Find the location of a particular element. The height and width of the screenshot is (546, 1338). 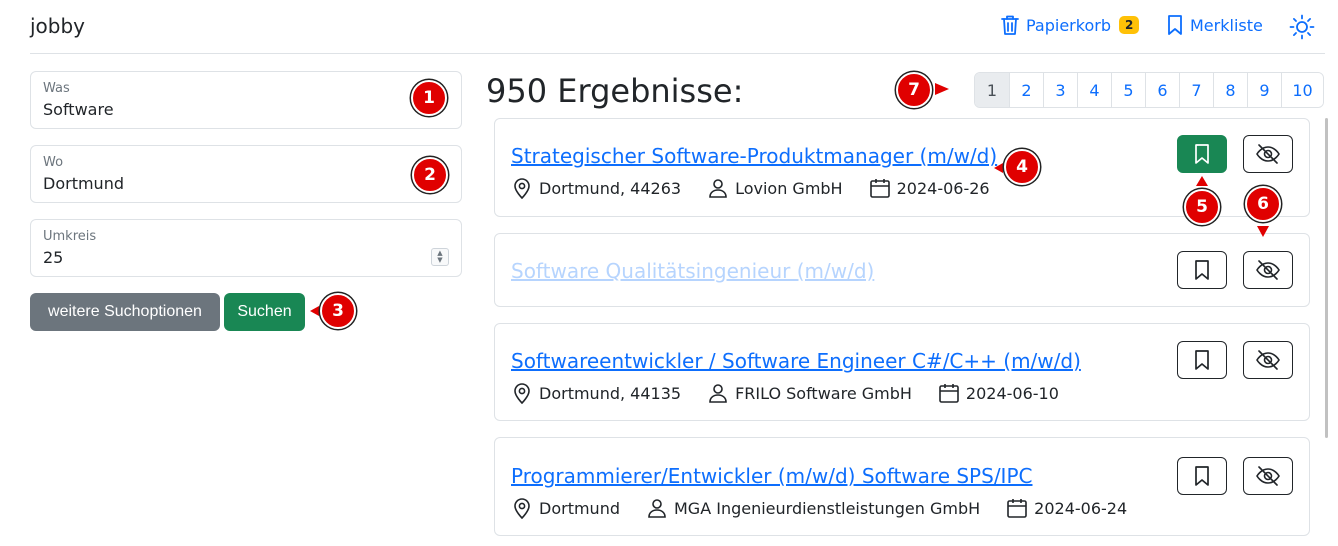

theme-toggle-button is located at coordinates (1302, 27).